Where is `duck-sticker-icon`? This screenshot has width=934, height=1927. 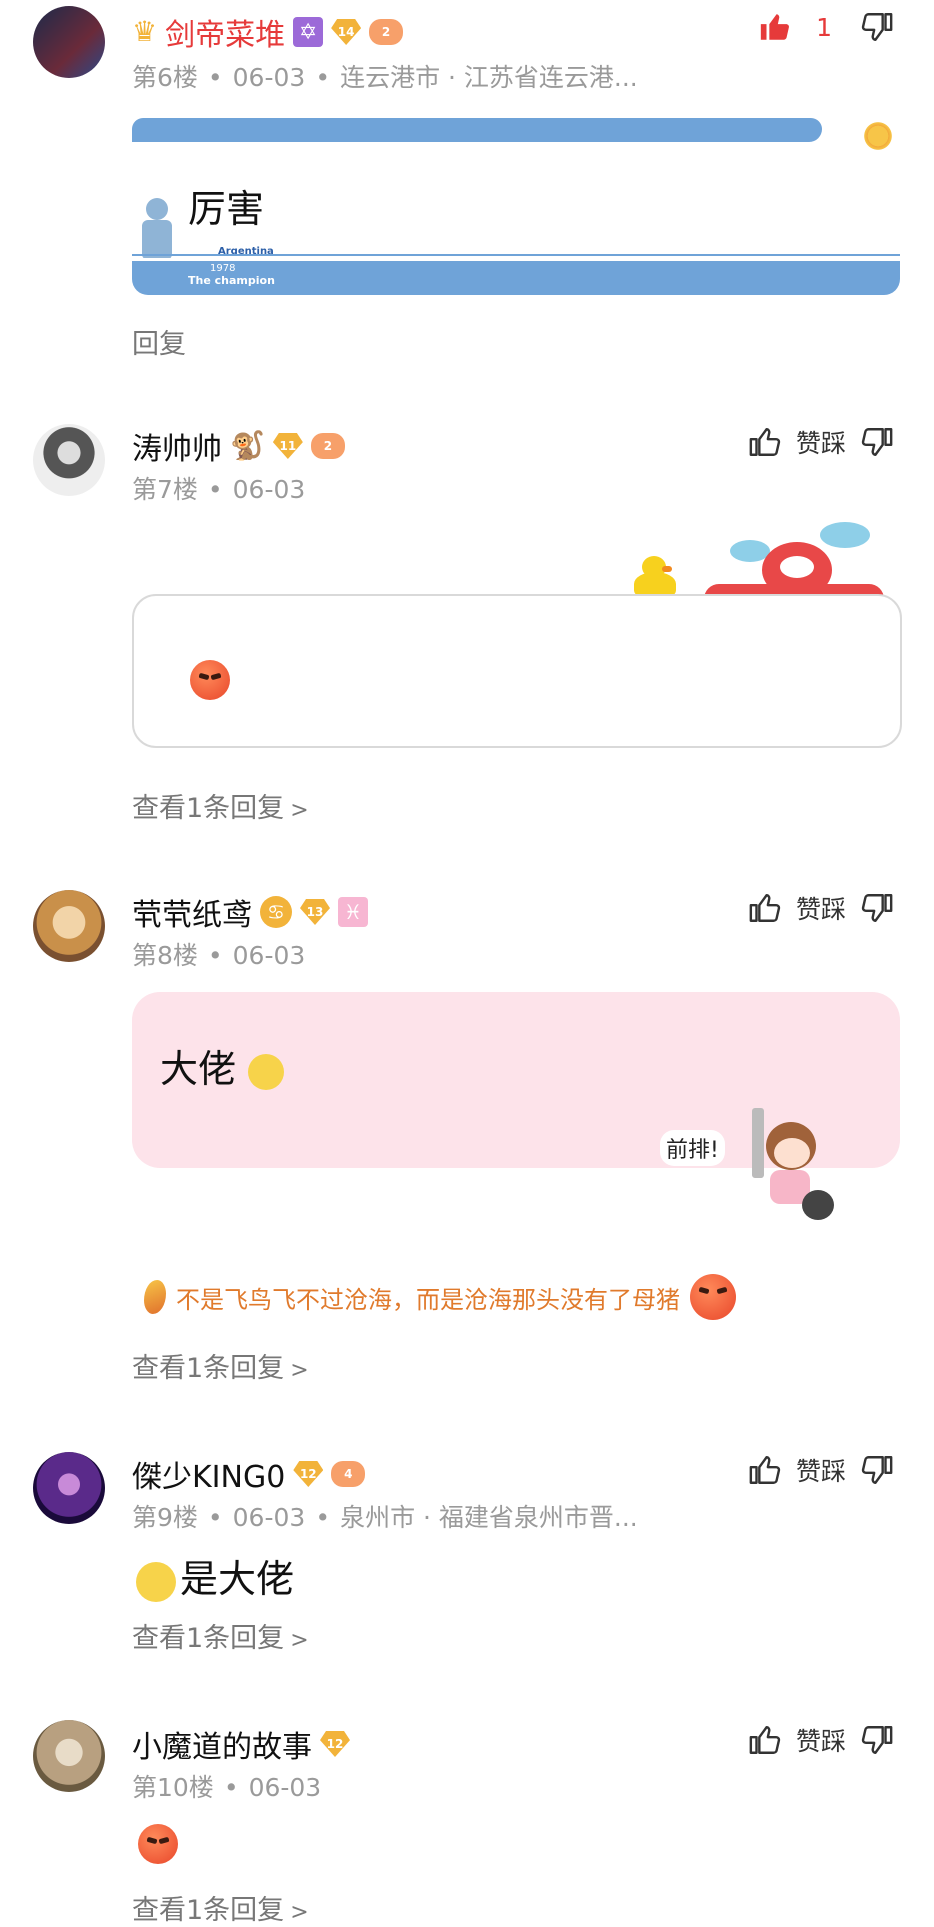
duck-sticker-icon is located at coordinates (654, 576).